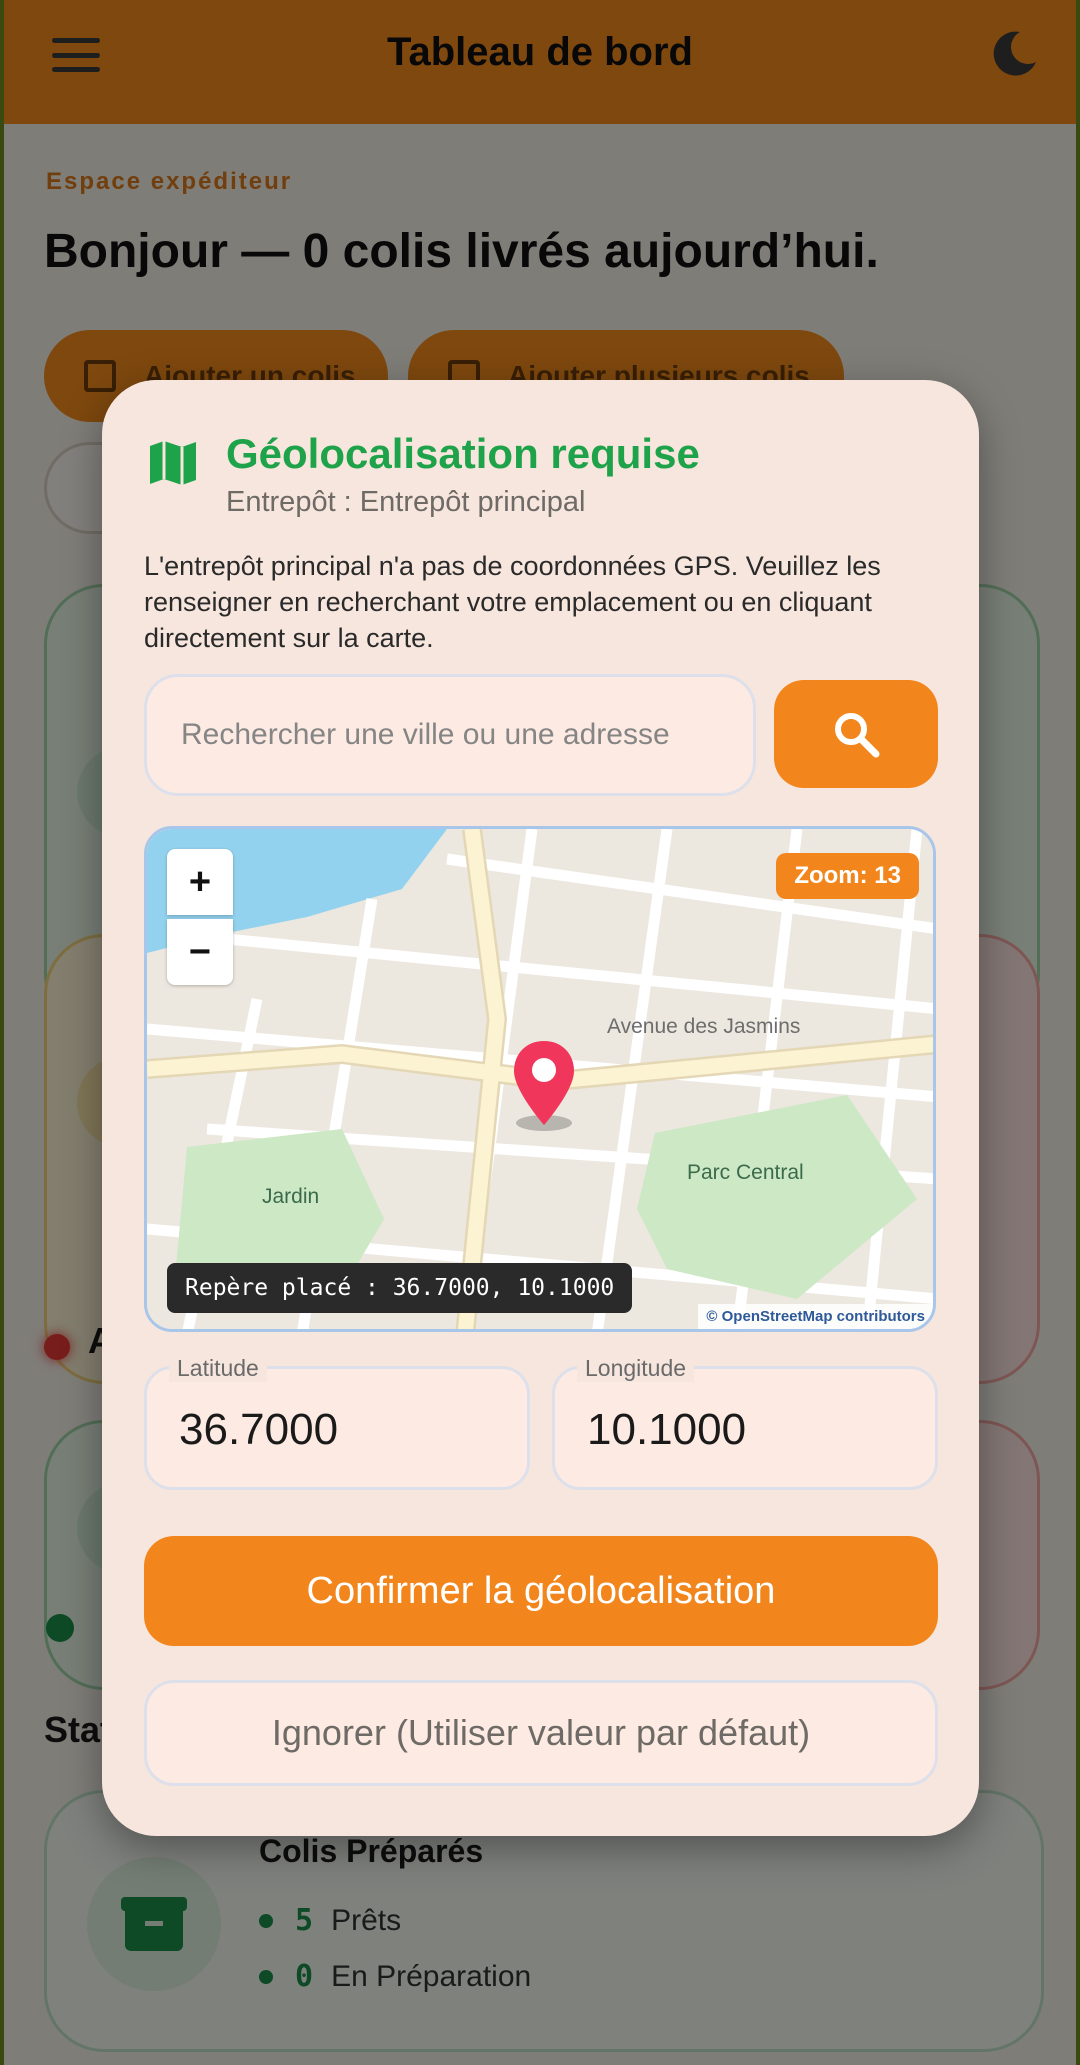 Image resolution: width=1080 pixels, height=2065 pixels. Describe the element at coordinates (815, 1316) in the screenshot. I see `map-attribution-link: © OpenStreetMap contributors` at that location.